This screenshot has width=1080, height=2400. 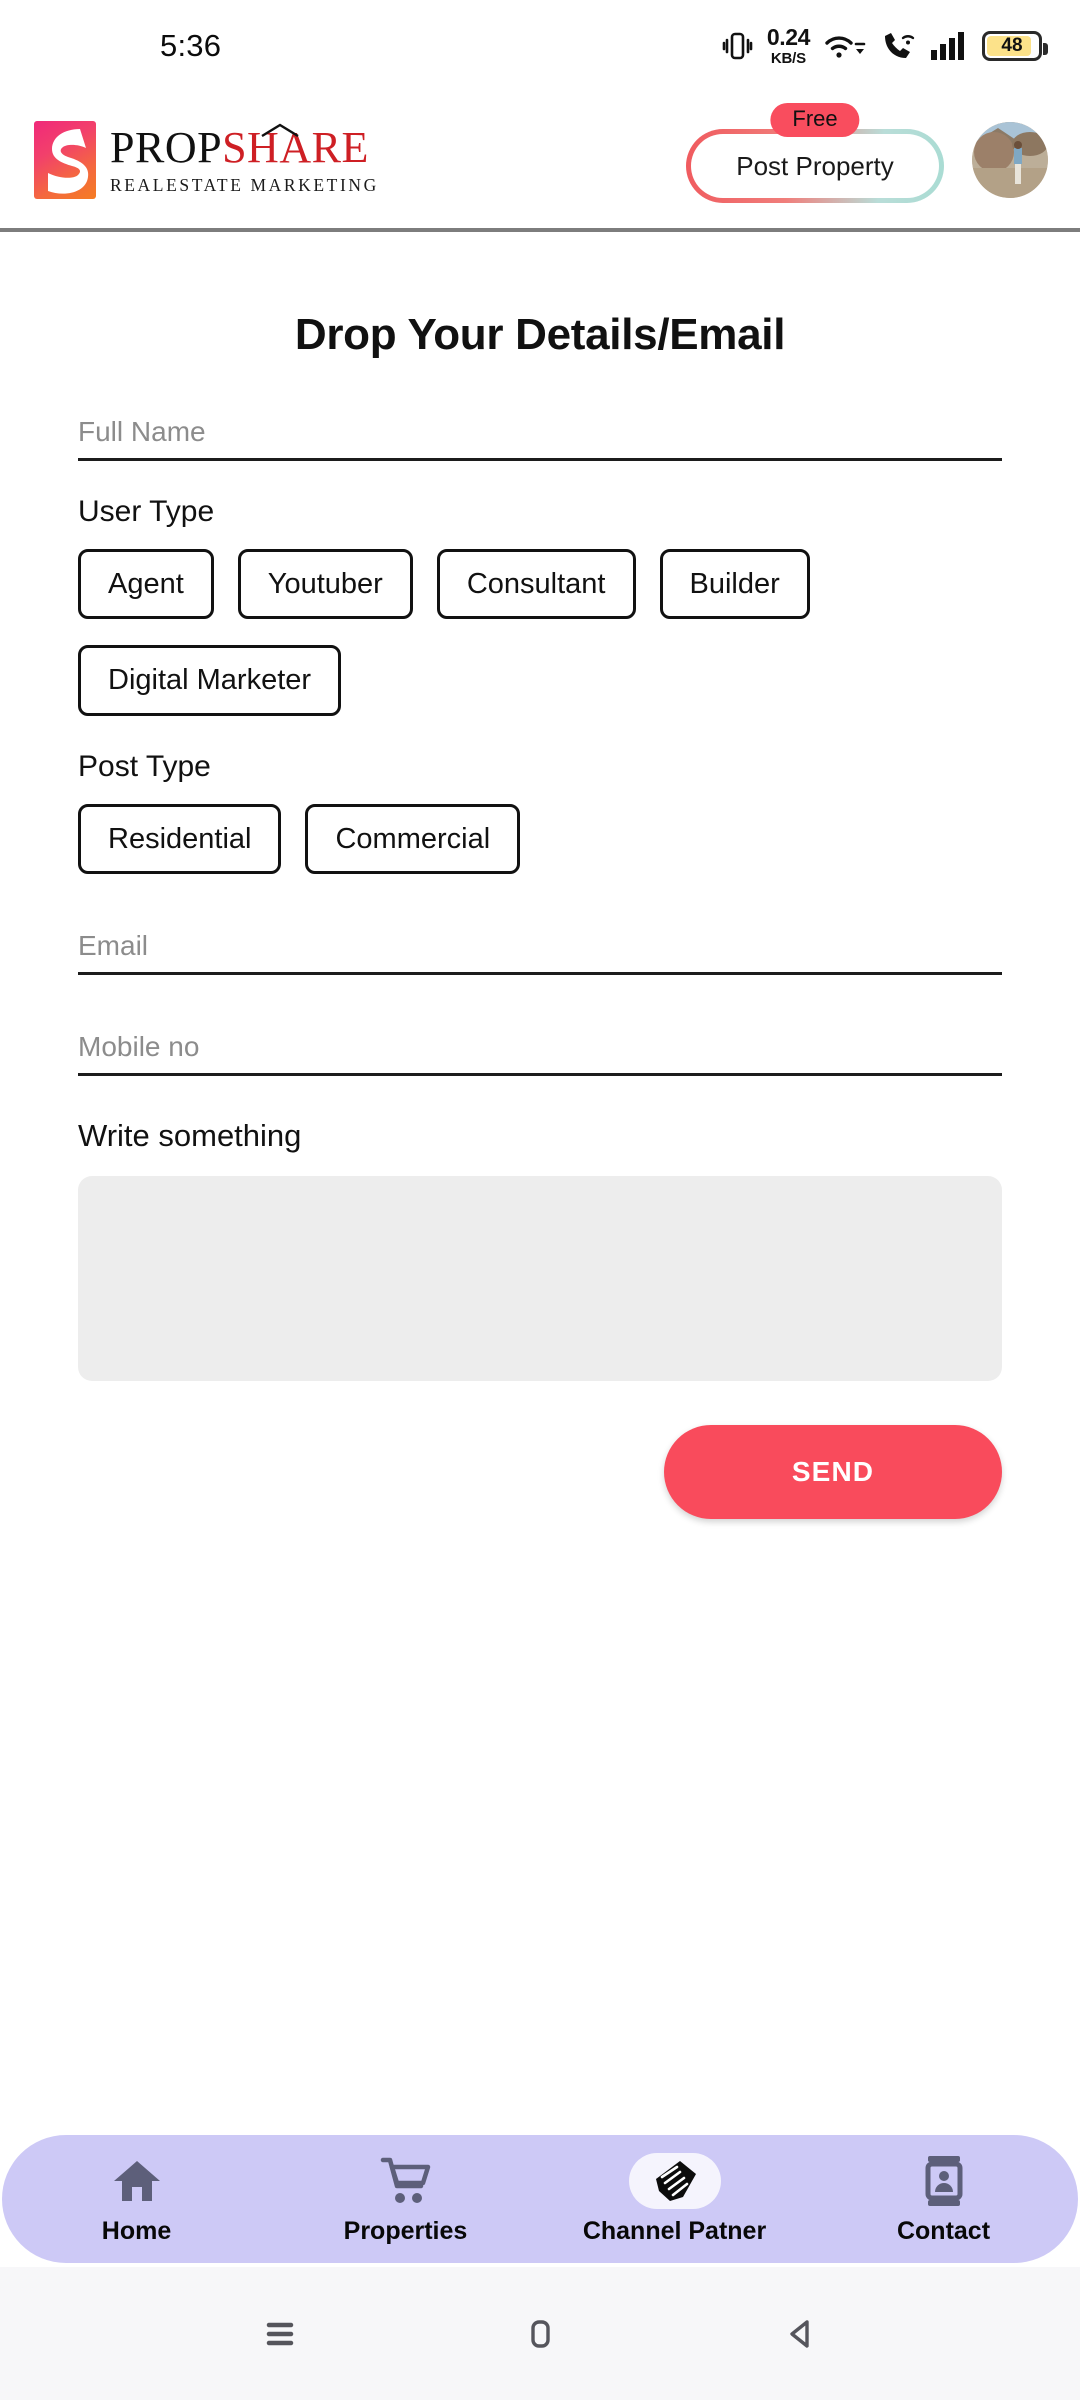 What do you see at coordinates (674, 2230) in the screenshot?
I see `nav-label-channel-partner: Channel Patner` at bounding box center [674, 2230].